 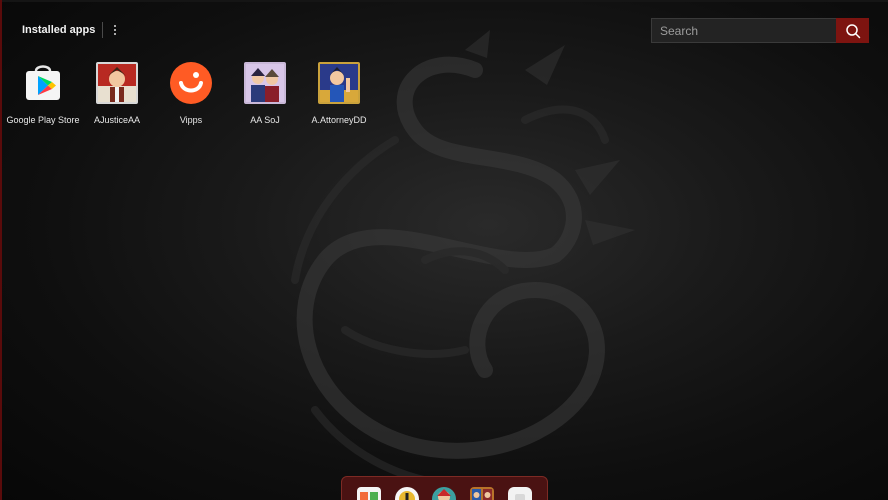 I want to click on search-bar, so click(x=760, y=30).